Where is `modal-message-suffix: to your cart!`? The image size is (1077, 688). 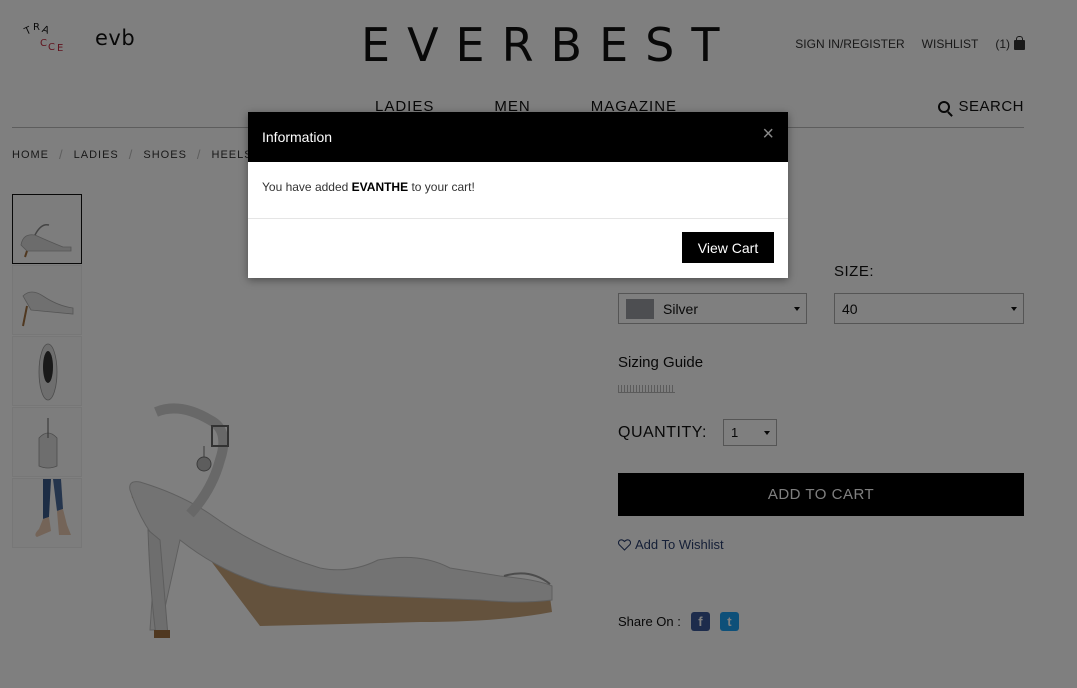 modal-message-suffix: to your cart! is located at coordinates (441, 187).